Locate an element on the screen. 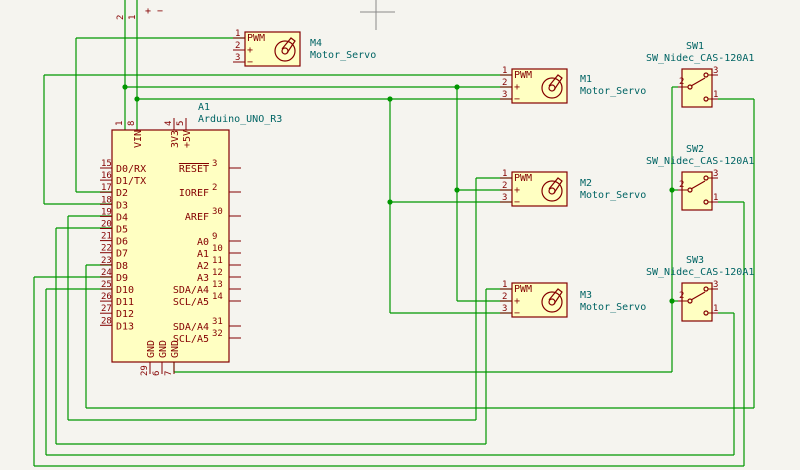 The image size is (800, 470). arduino-pin-name: D12 is located at coordinates (125, 314).